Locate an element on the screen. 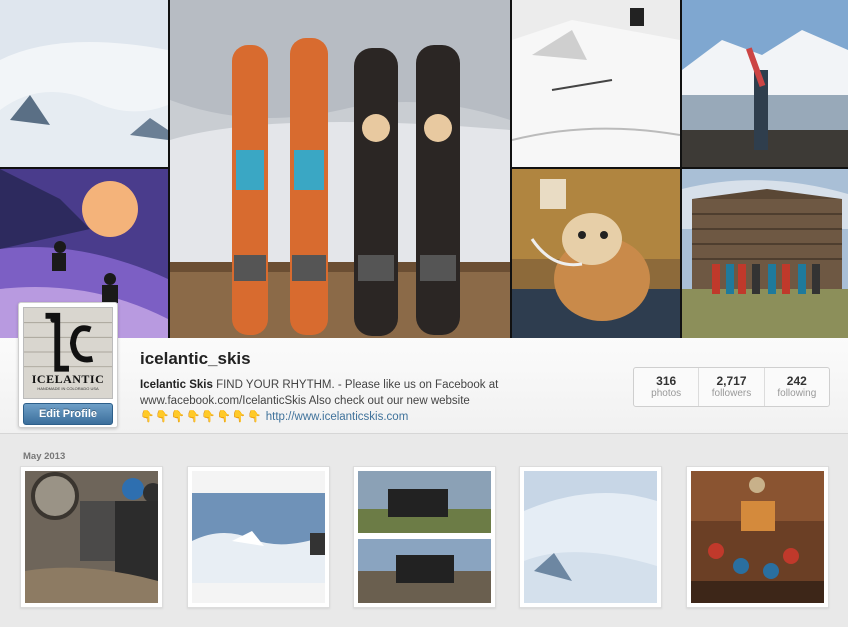 The width and height of the screenshot is (848, 627). mosaic-photo-skier-shore is located at coordinates (765, 83).